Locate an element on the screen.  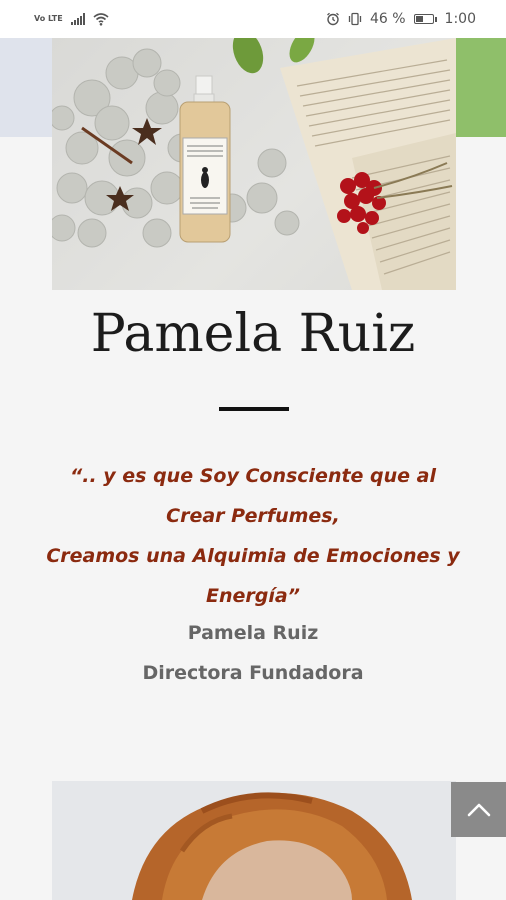
scroll-to-top-button is located at coordinates (478, 809).